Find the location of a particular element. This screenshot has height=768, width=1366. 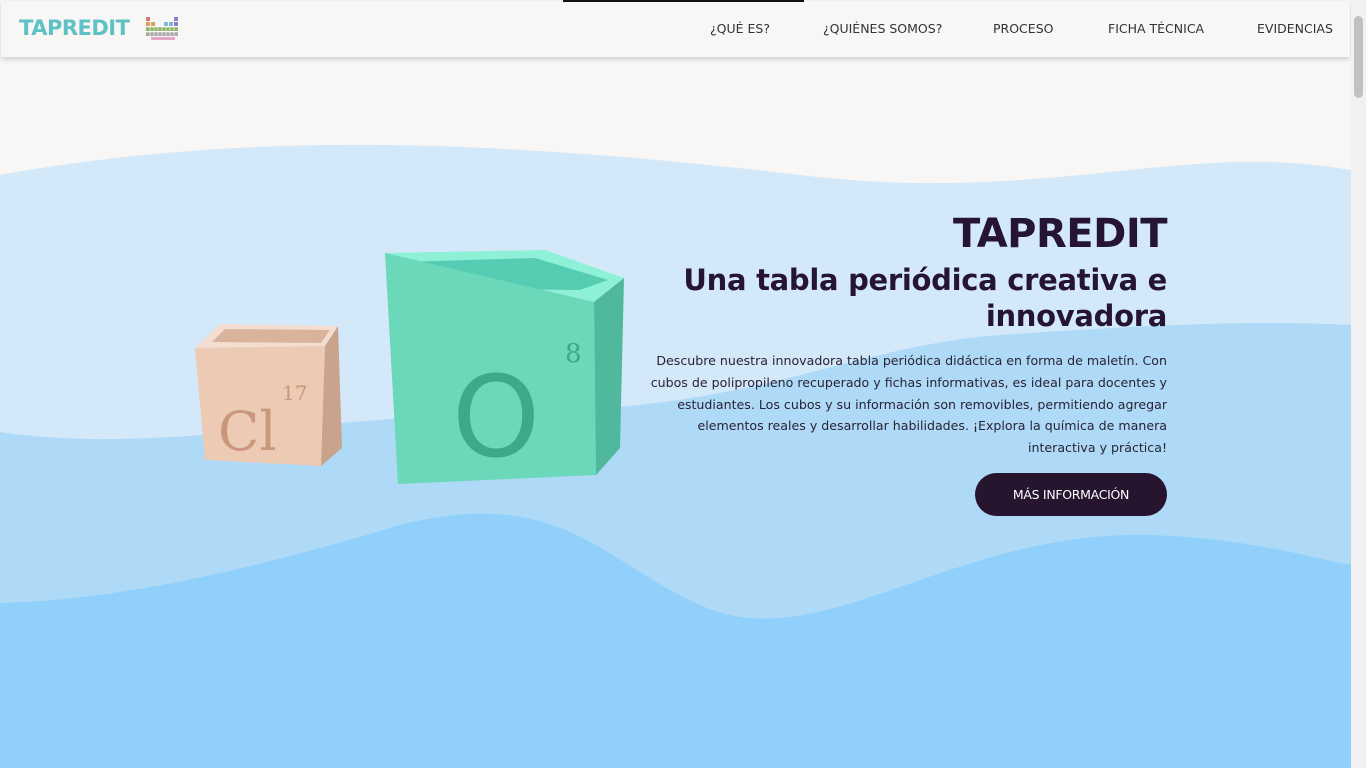

periodic-table-icon is located at coordinates (162, 28).